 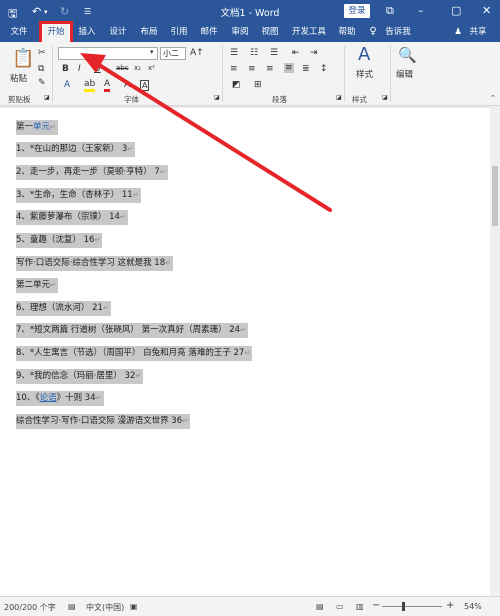 I want to click on zoom-level: 54%, so click(x=473, y=606).